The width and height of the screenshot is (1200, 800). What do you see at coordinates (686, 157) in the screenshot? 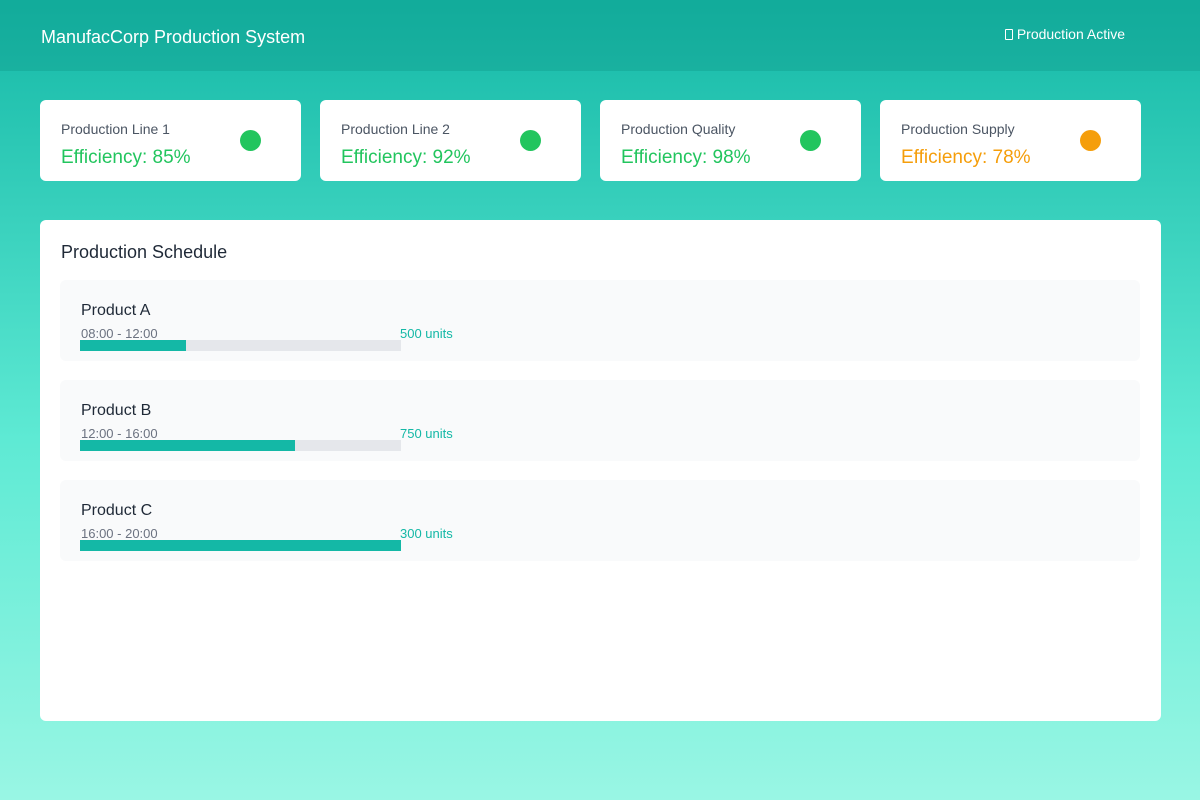
I see `card-efficiency: Efficiency: 98%` at bounding box center [686, 157].